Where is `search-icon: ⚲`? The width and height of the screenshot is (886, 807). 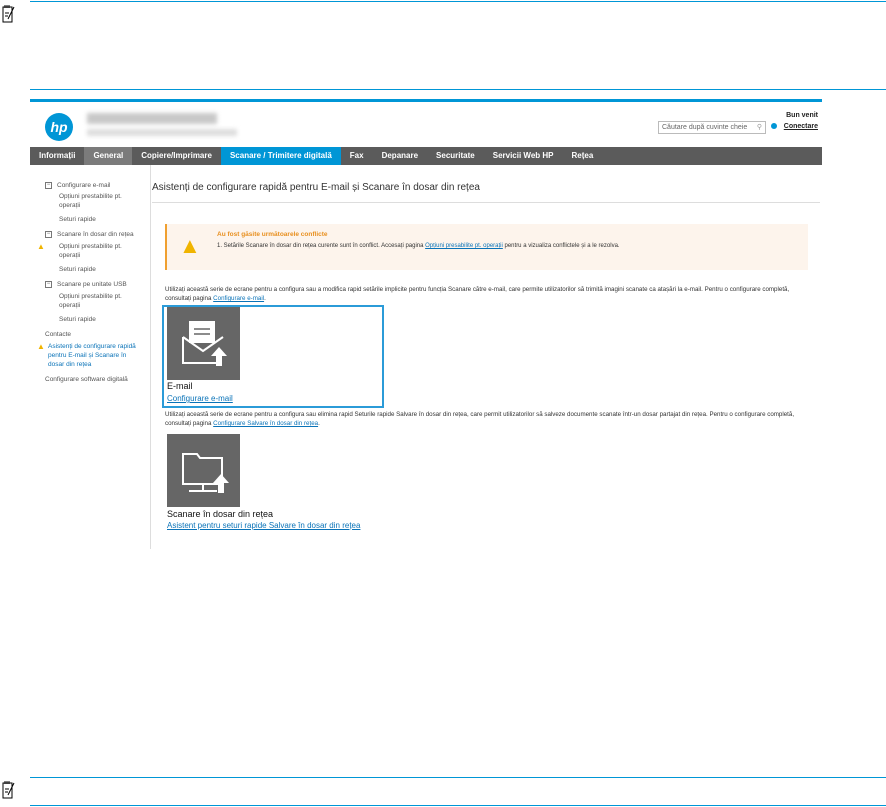
search-icon: ⚲ is located at coordinates (759, 127).